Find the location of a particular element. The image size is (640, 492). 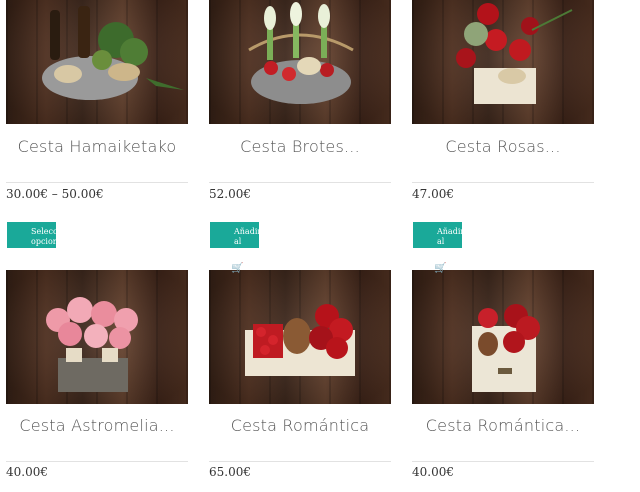

product-title: Cesta Romántica is located at coordinates (300, 425).